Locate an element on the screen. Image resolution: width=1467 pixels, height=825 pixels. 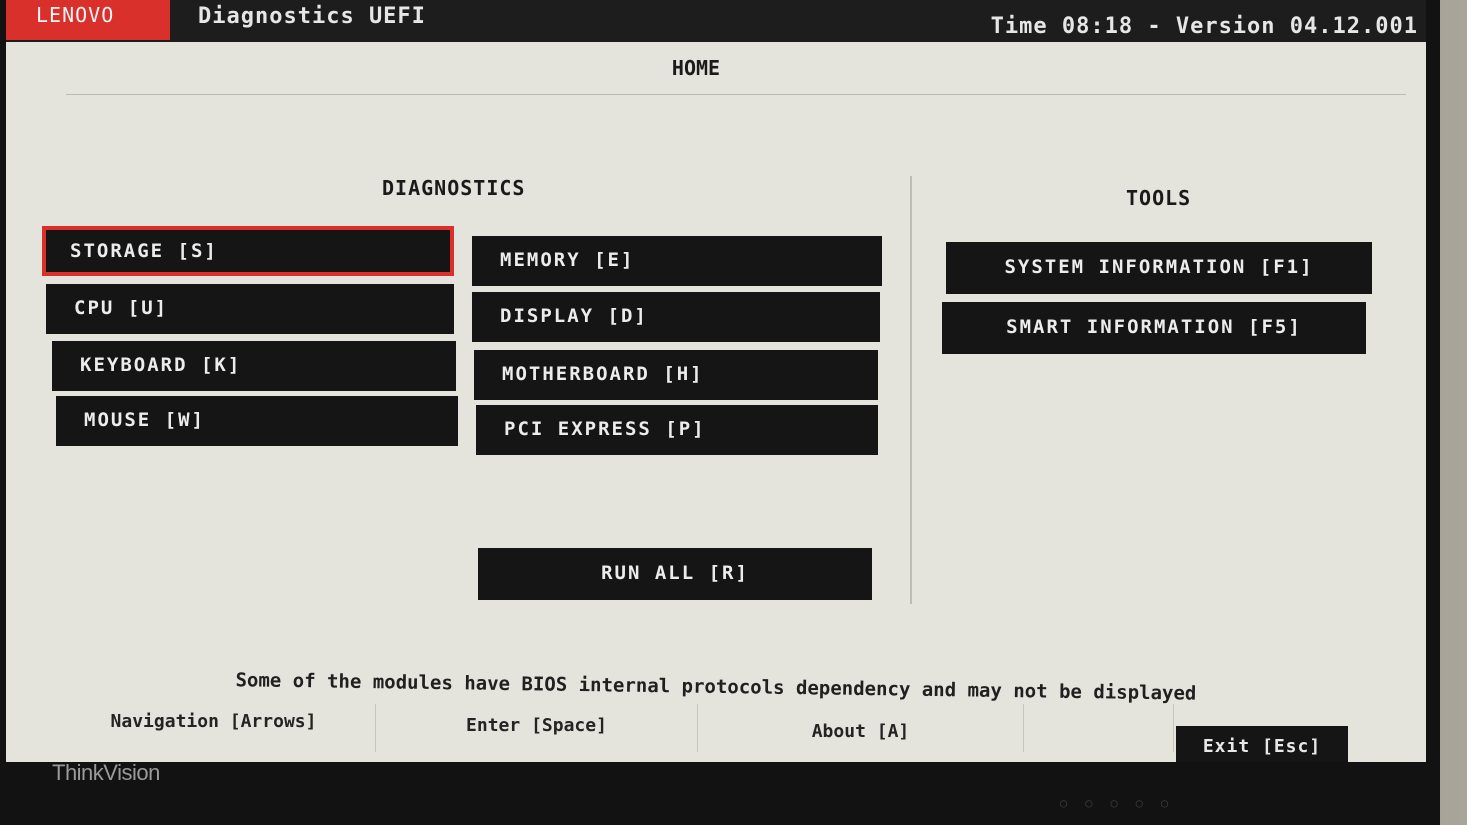
enter-hint: Enter [Space] is located at coordinates (537, 728).